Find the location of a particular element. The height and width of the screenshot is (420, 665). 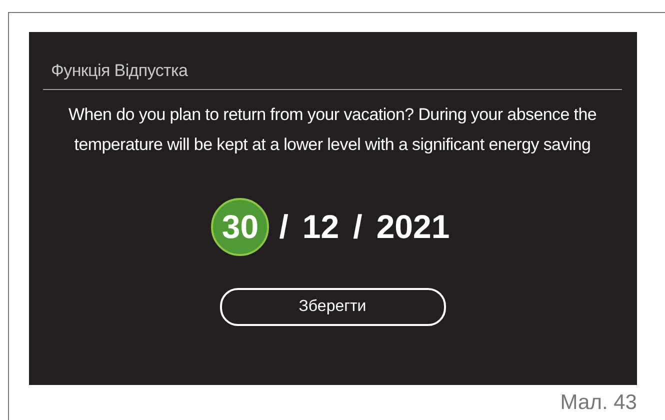

date-field: 2021 is located at coordinates (413, 226).